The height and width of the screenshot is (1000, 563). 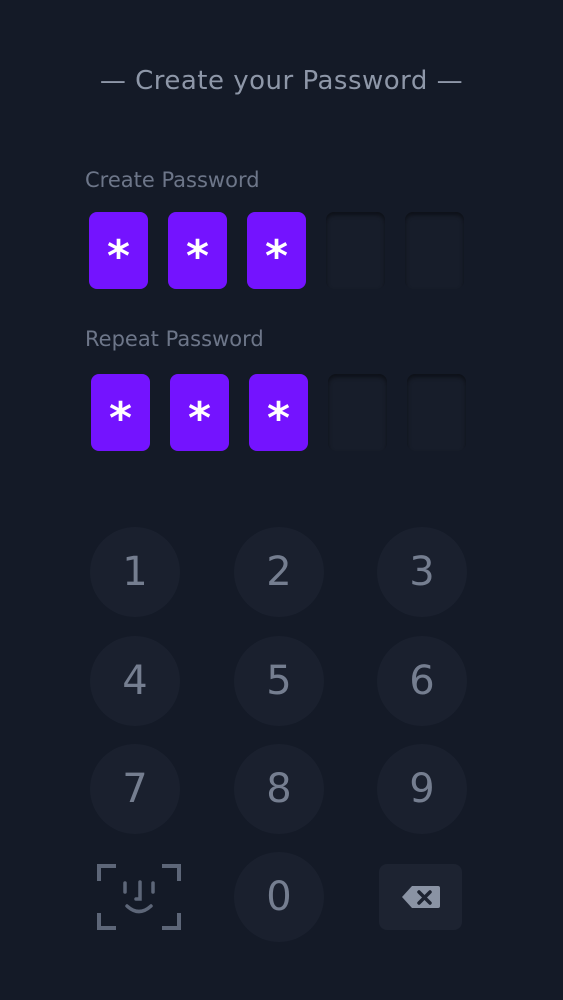 I want to click on repeat-password-pin-row: * * *, so click(x=278, y=412).